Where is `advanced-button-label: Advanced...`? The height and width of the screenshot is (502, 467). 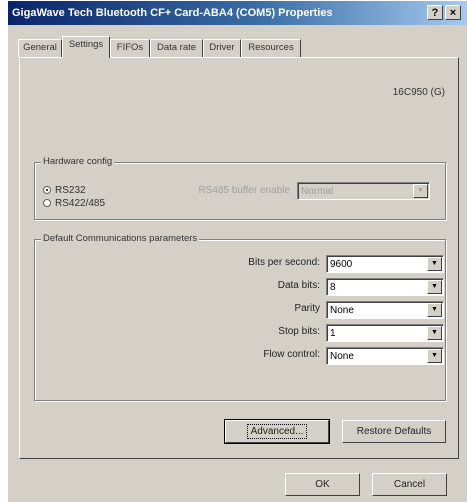 advanced-button-label: Advanced... is located at coordinates (277, 431).